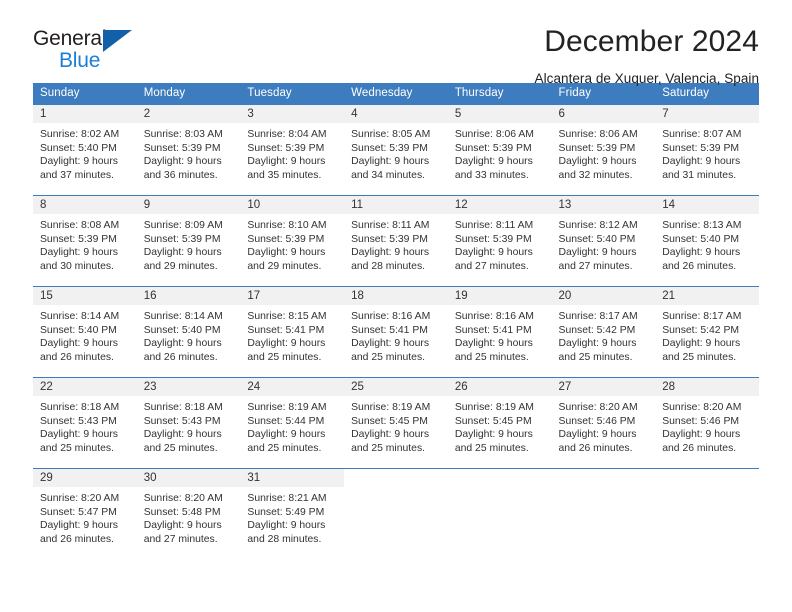 The image size is (792, 612). What do you see at coordinates (284, 266) in the screenshot?
I see `daylight-text-line2: and 29 minutes.` at bounding box center [284, 266].